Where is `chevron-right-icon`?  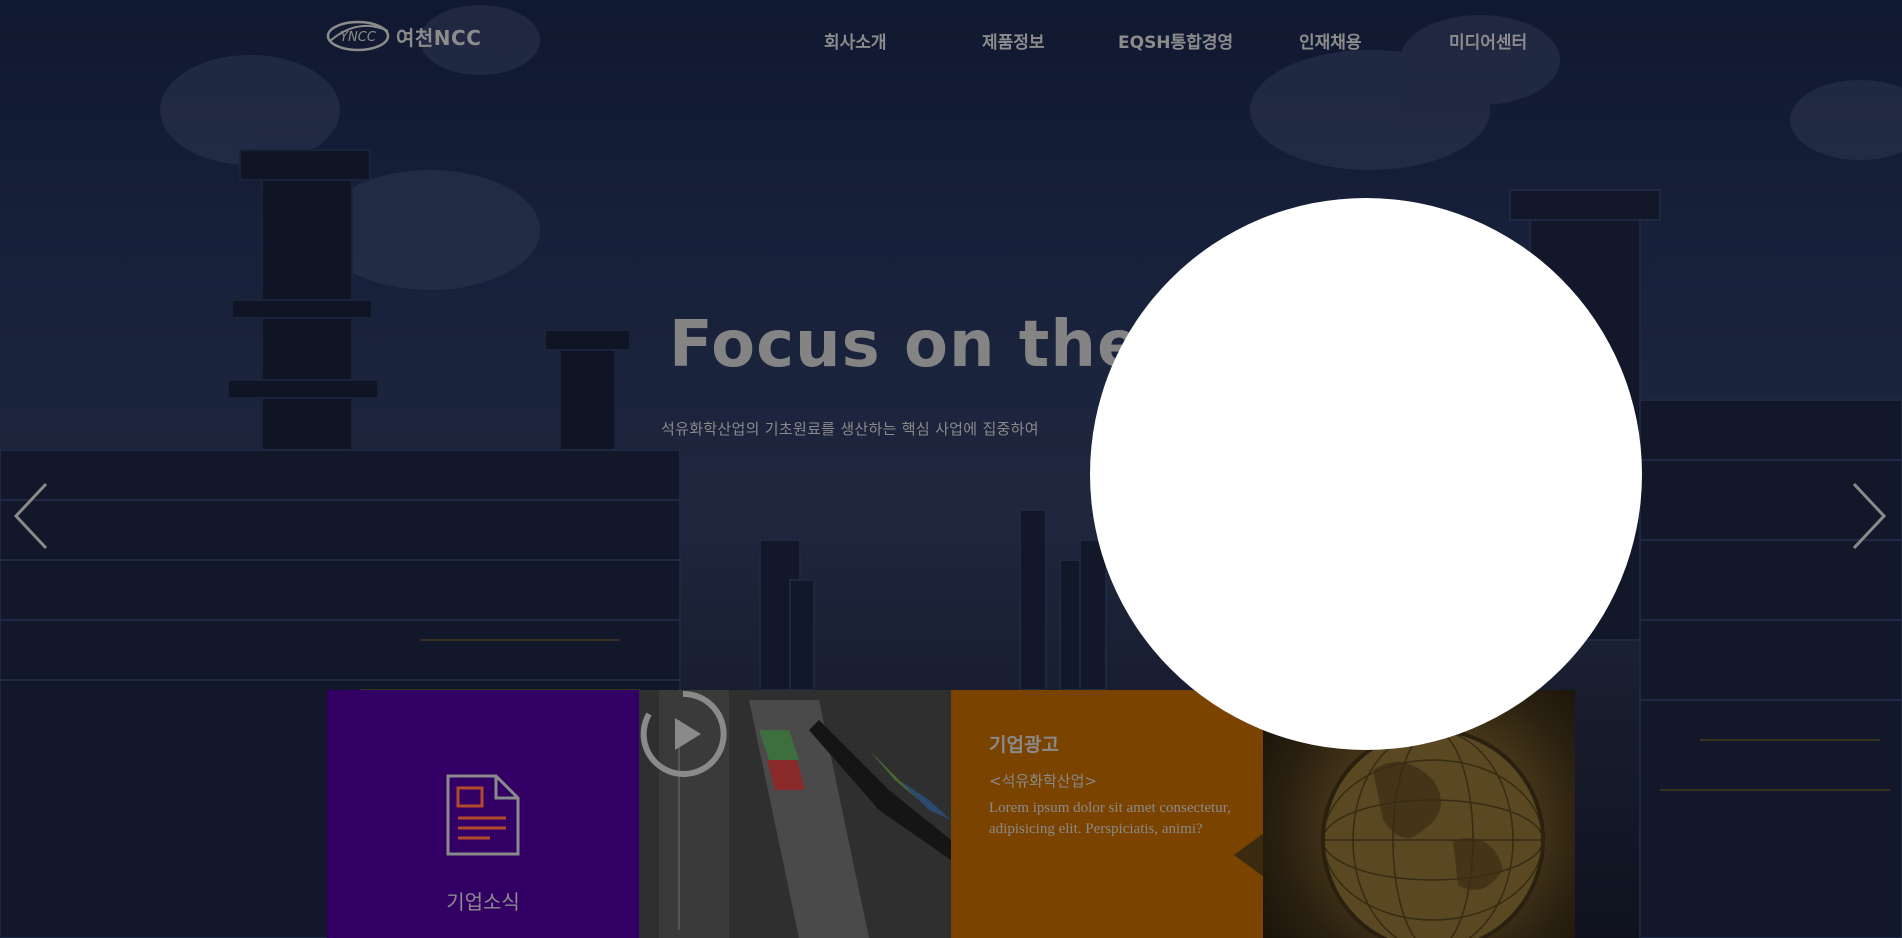
chevron-right-icon is located at coordinates (1869, 516).